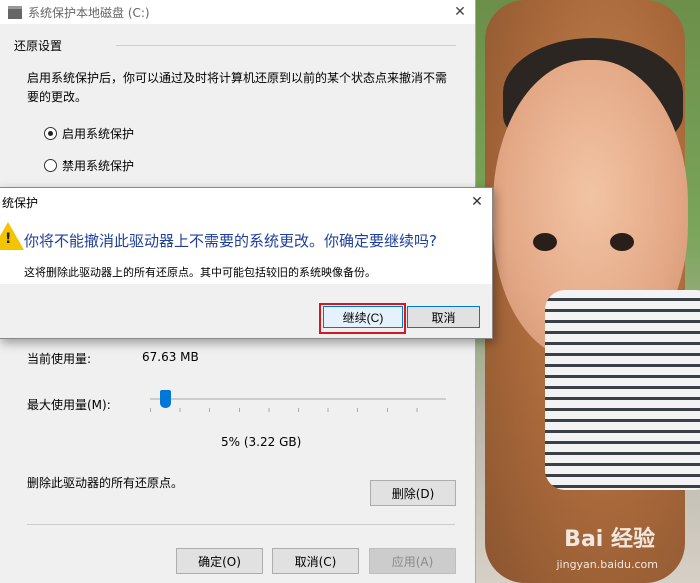 The height and width of the screenshot is (583, 700). I want to click on slider-thumb, so click(165, 399).